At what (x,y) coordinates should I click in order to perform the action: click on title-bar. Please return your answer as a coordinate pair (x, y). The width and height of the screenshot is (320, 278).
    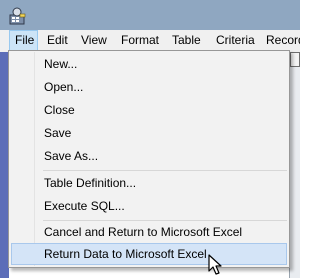
    Looking at the image, I should click on (150, 15).